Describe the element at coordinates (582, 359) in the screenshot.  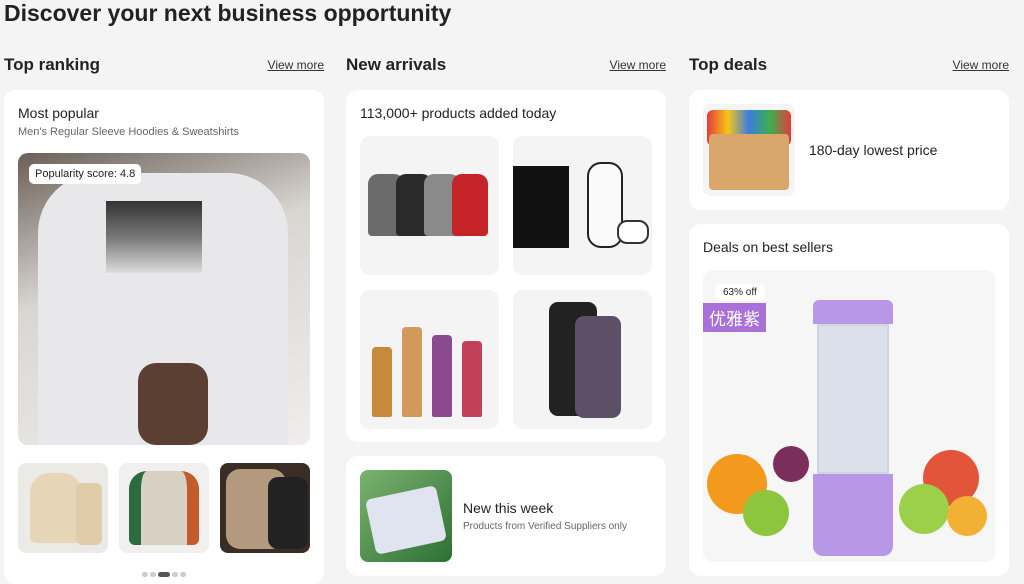
I see `product-tile-phone` at that location.